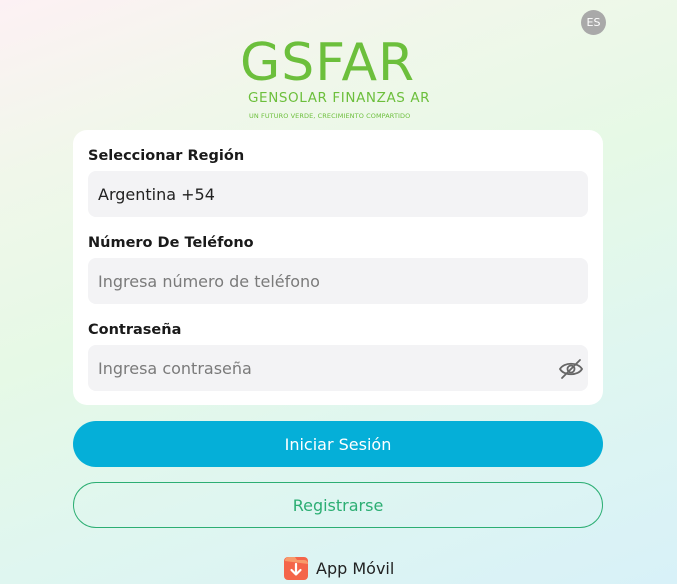 This screenshot has width=677, height=584. I want to click on download-app-icon, so click(296, 568).